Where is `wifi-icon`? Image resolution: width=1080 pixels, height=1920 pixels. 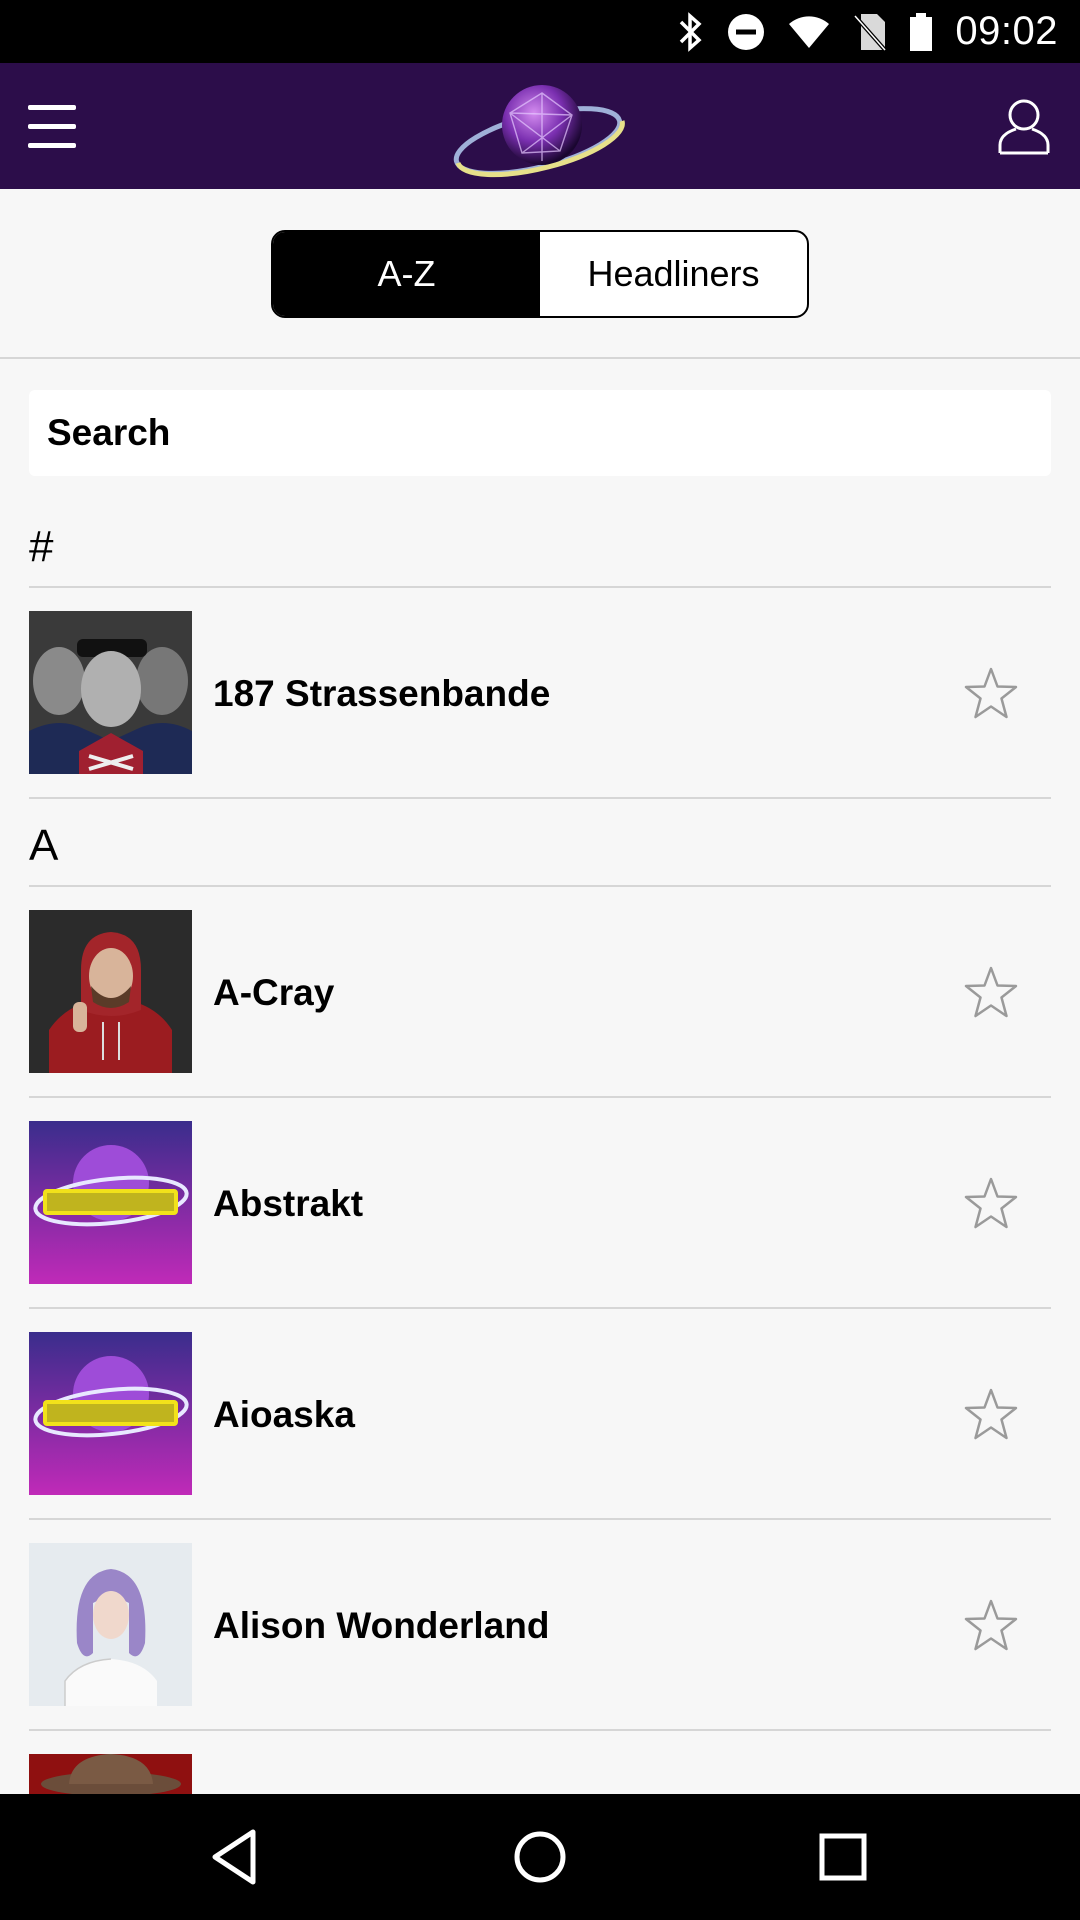 wifi-icon is located at coordinates (809, 31).